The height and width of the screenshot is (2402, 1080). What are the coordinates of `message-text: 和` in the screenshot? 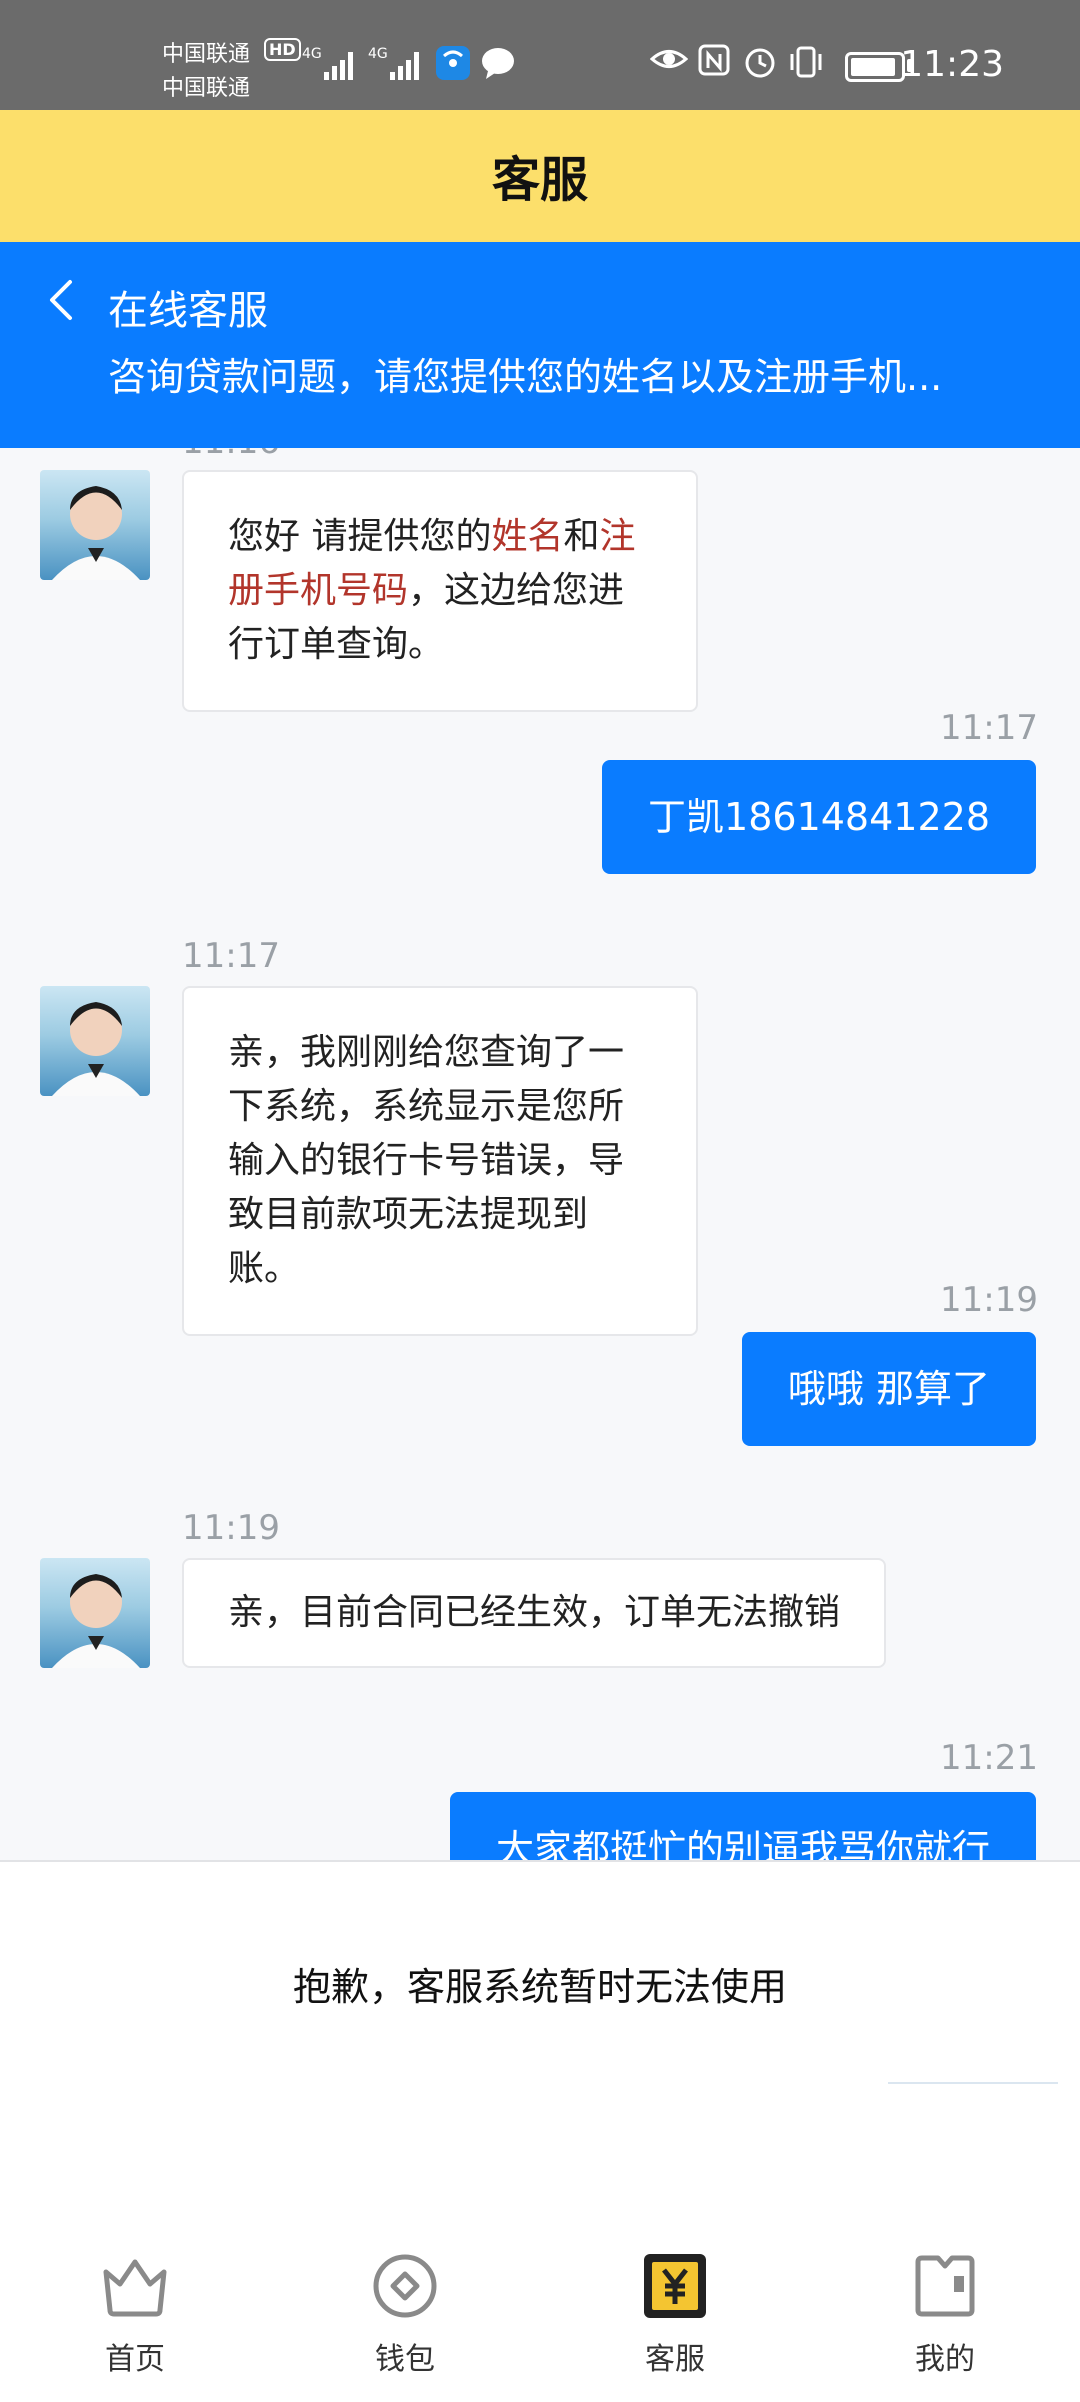 It's located at (581, 536).